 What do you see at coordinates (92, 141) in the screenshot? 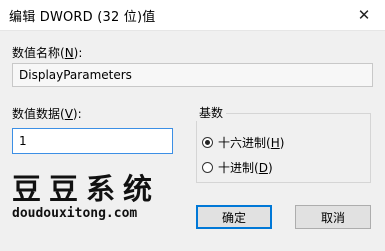
I see `value-data-input: 1` at bounding box center [92, 141].